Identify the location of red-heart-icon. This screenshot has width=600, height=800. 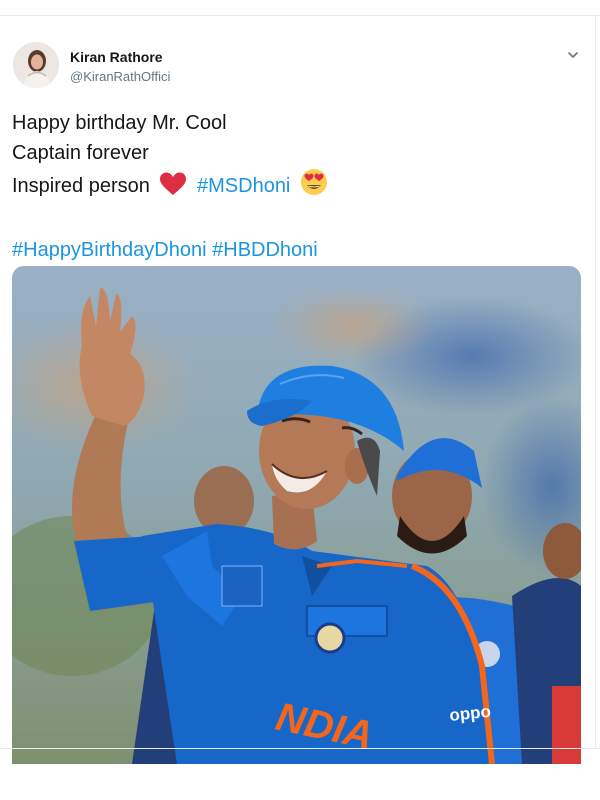
(173, 188).